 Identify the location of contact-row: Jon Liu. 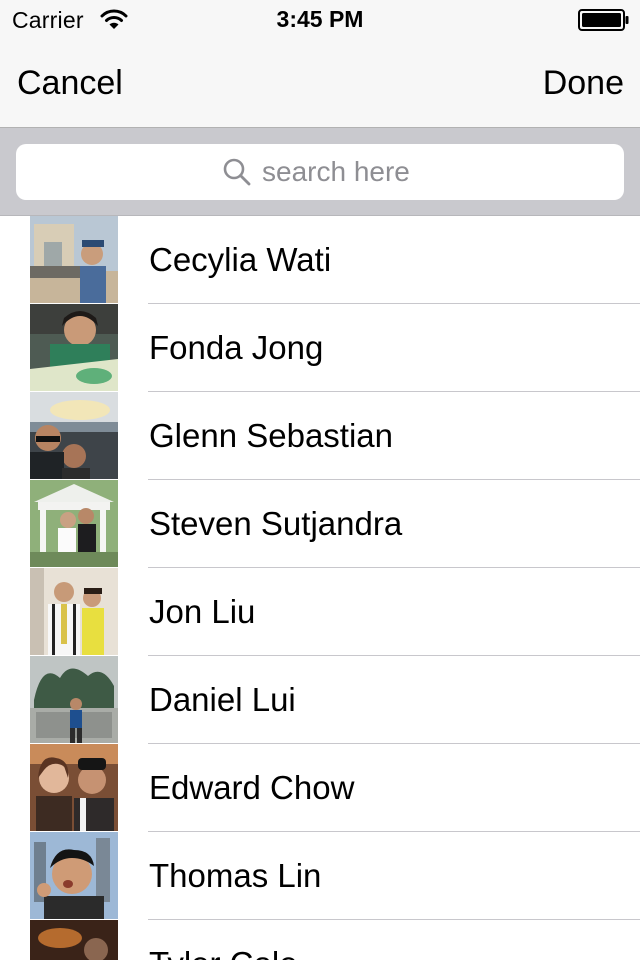
(320, 612).